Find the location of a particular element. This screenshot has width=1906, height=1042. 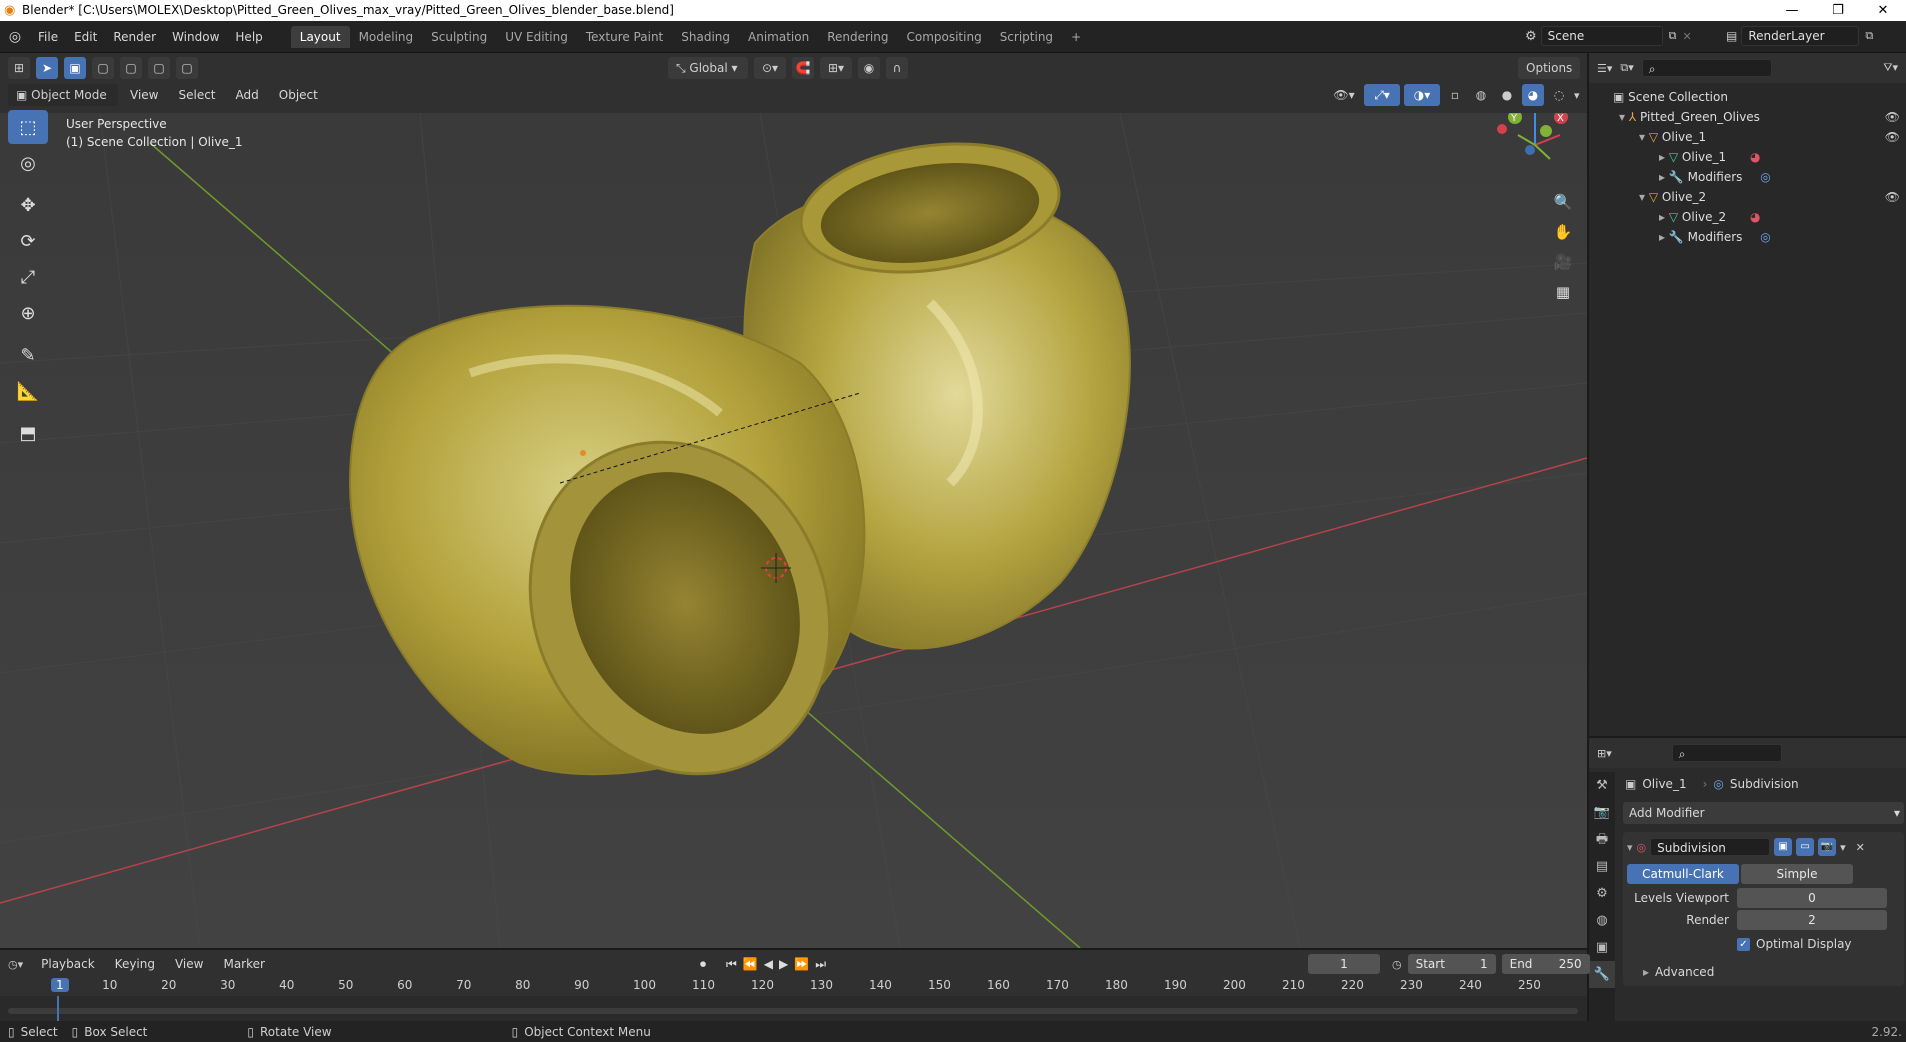

pivot-point-icon: ⊙▾ is located at coordinates (770, 68).